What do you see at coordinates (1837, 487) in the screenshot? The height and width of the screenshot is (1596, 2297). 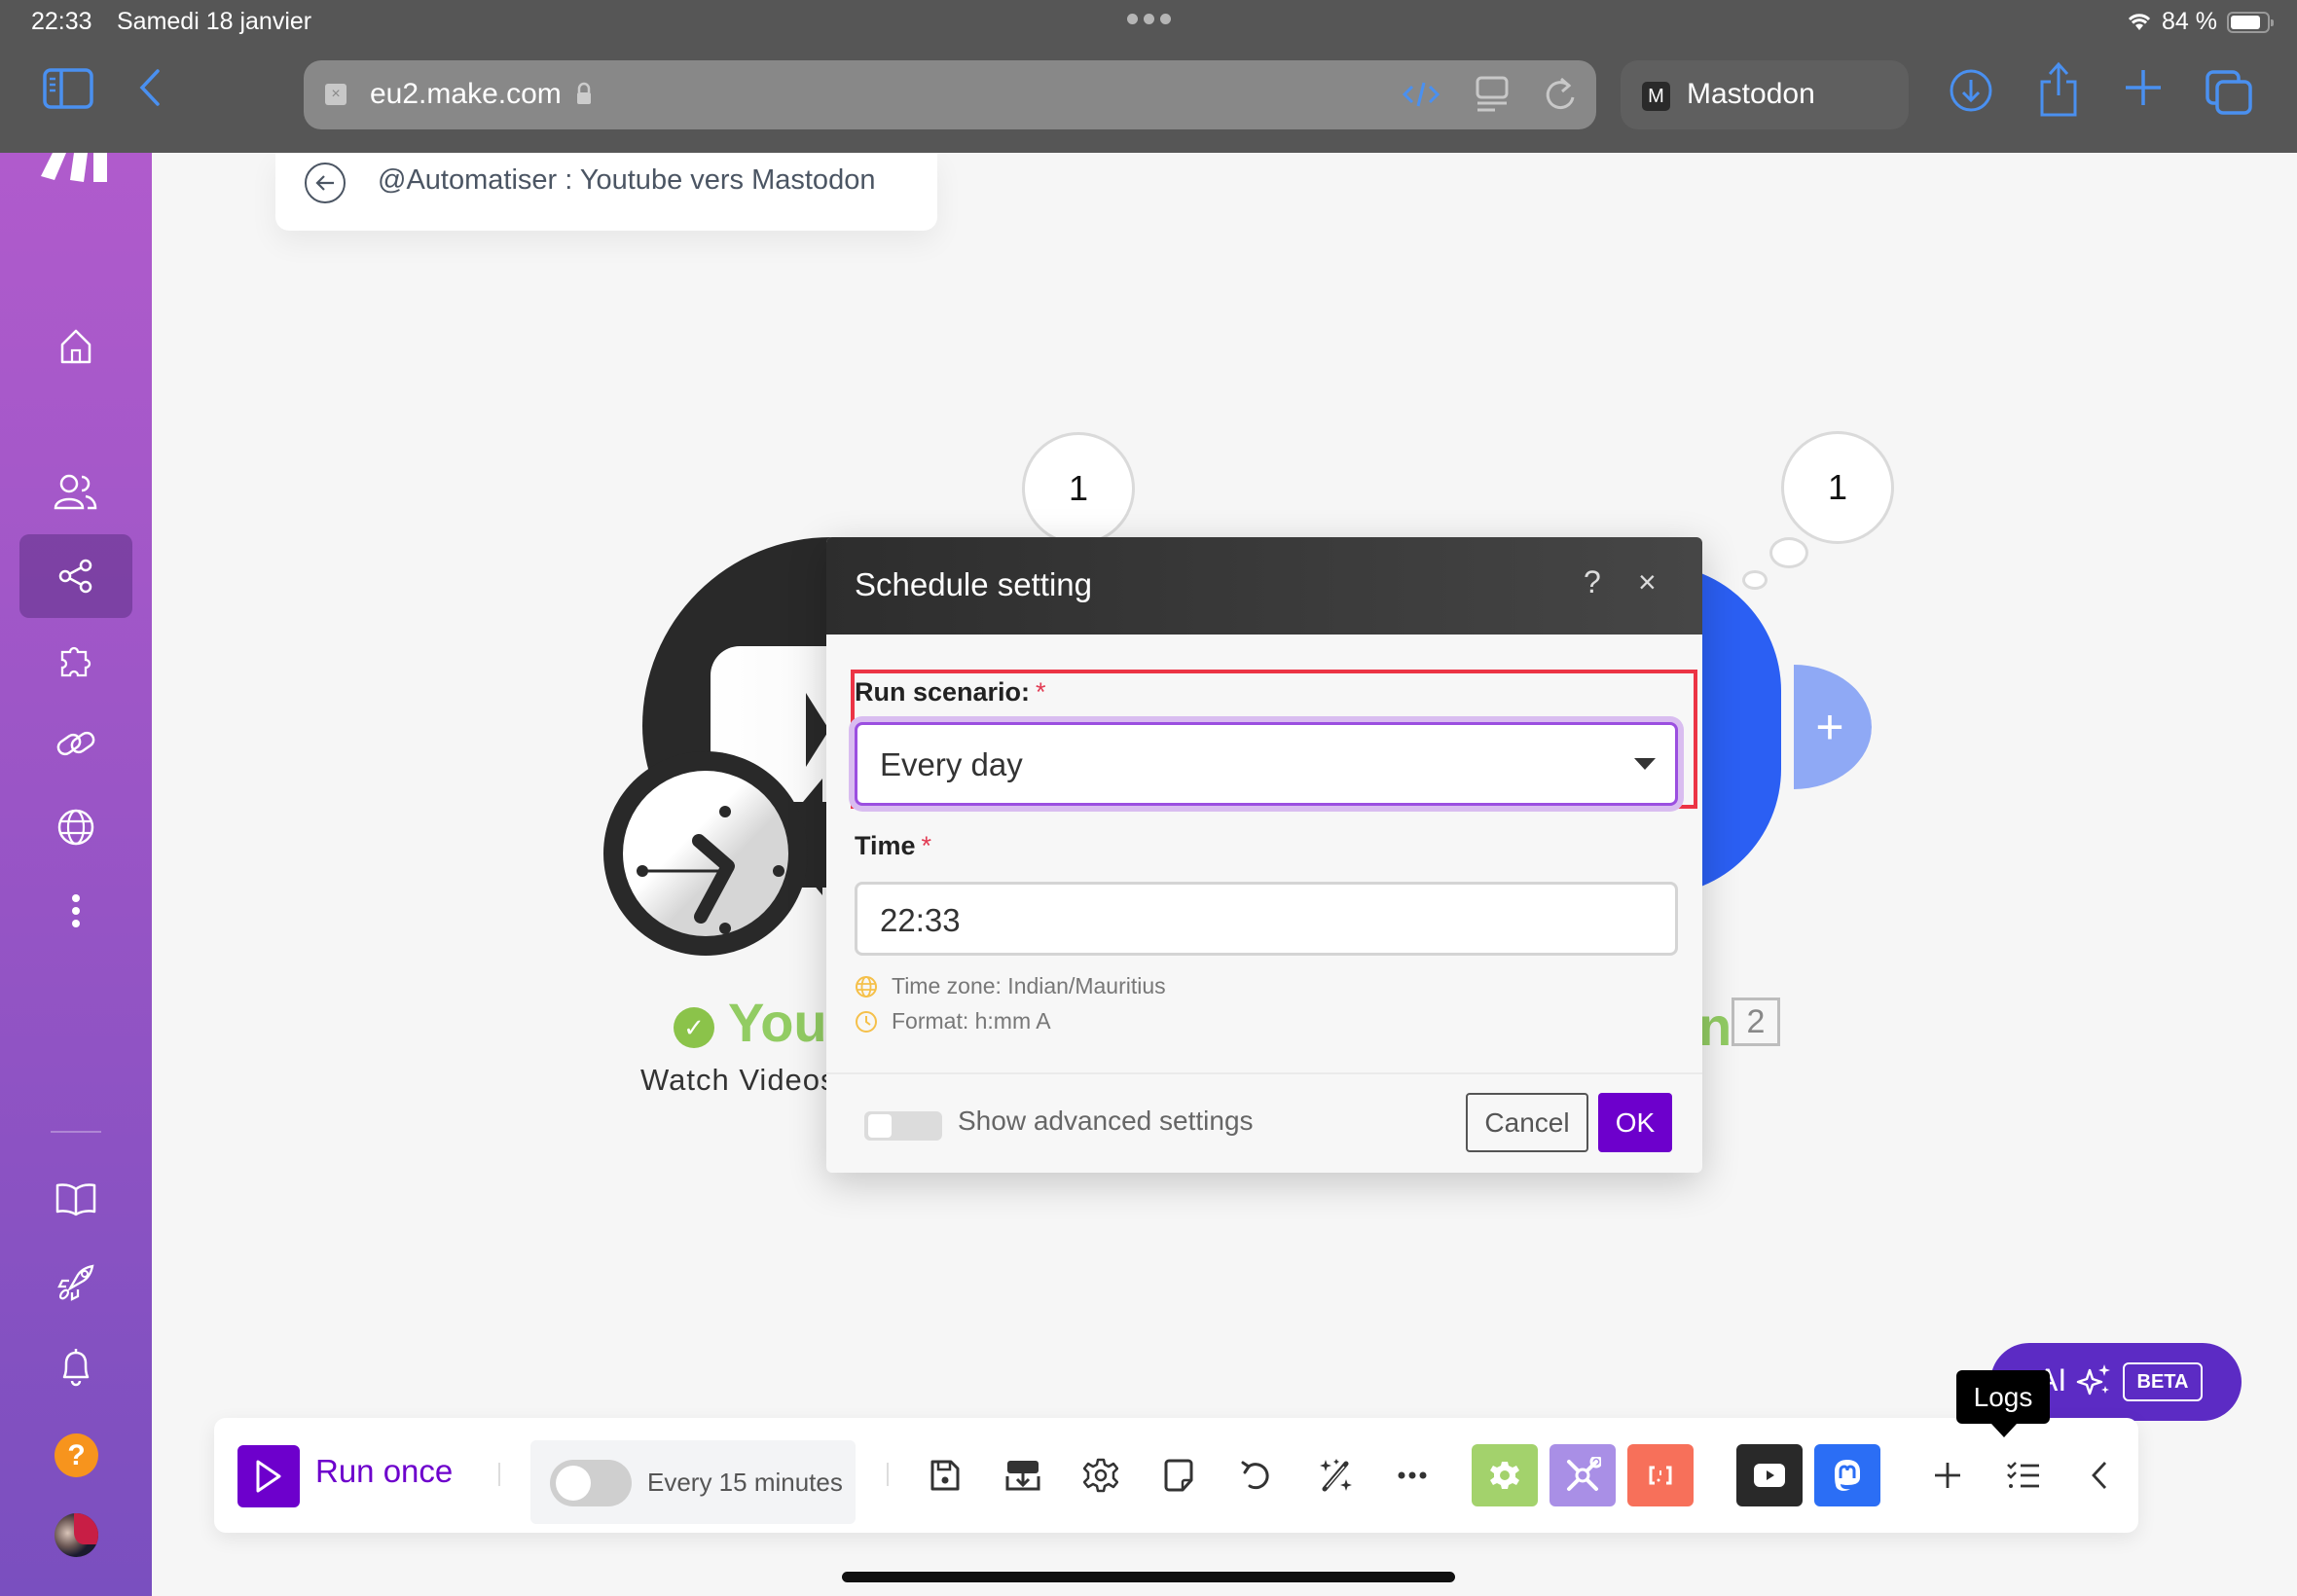 I see `mastodon-operations-bubble: 1` at bounding box center [1837, 487].